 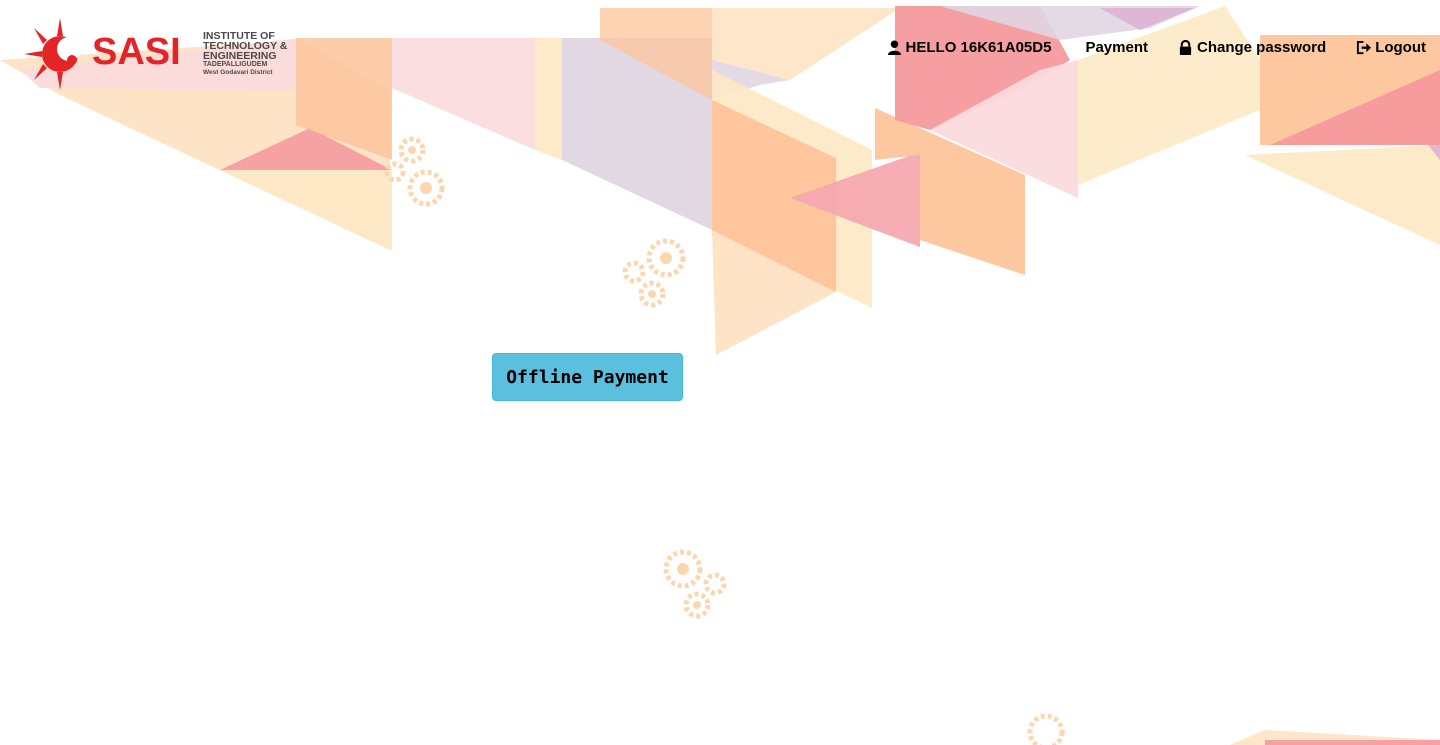 I want to click on greeting-text: HELLO 16K61A05D5, so click(x=978, y=47).